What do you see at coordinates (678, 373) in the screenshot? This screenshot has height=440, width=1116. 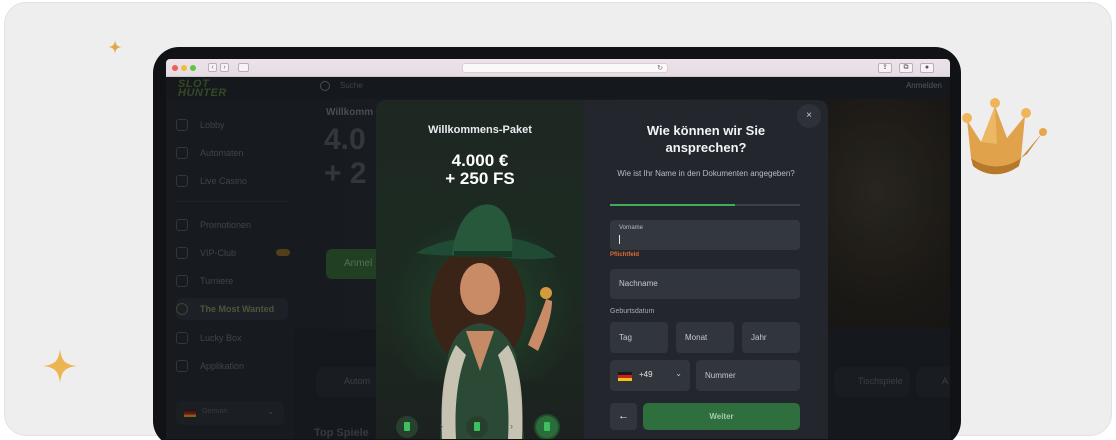 I see `chevron-down-icon: ⌄` at bounding box center [678, 373].